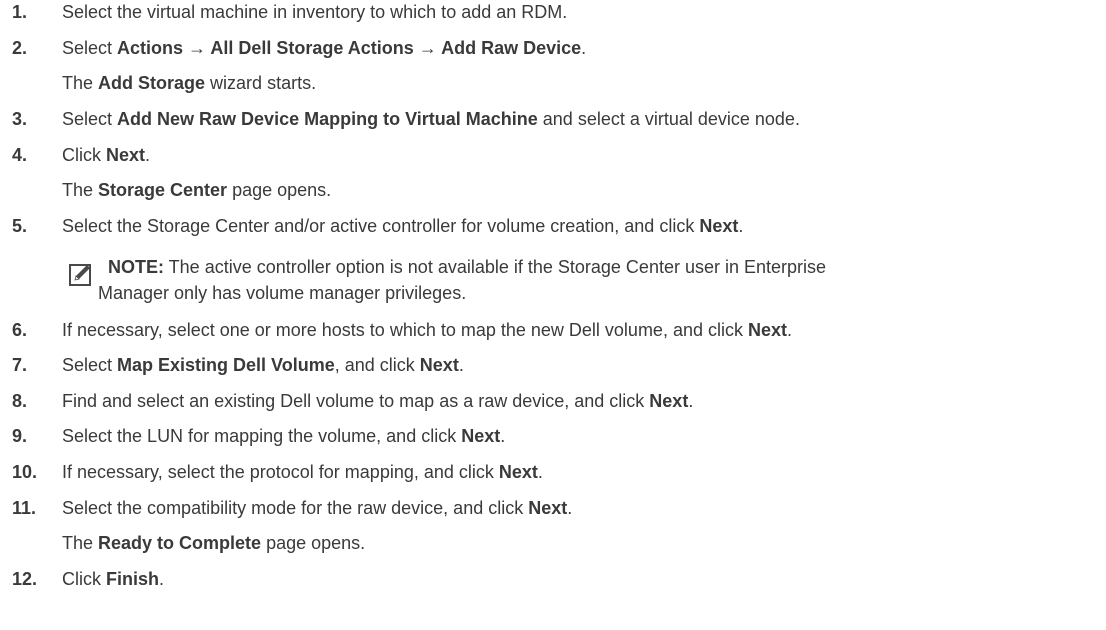  What do you see at coordinates (20, 12) in the screenshot?
I see `step-number: 1.` at bounding box center [20, 12].